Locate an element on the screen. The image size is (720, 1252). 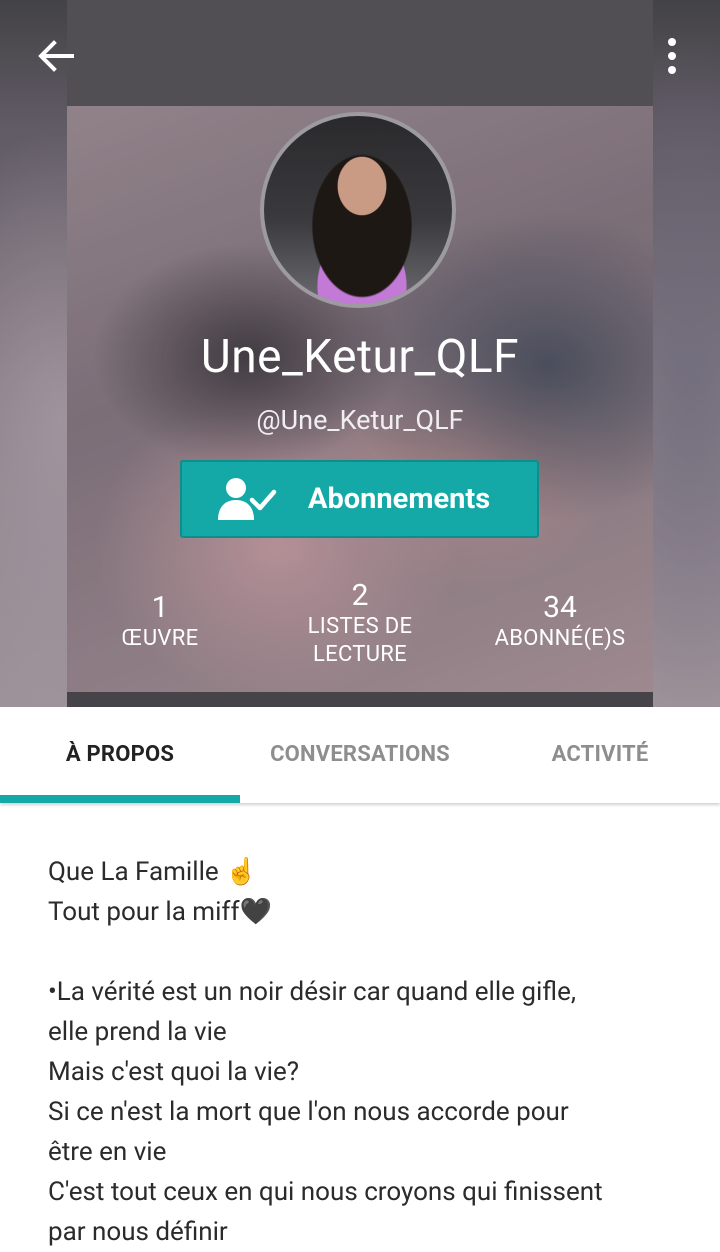
bio-line is located at coordinates (368, 952).